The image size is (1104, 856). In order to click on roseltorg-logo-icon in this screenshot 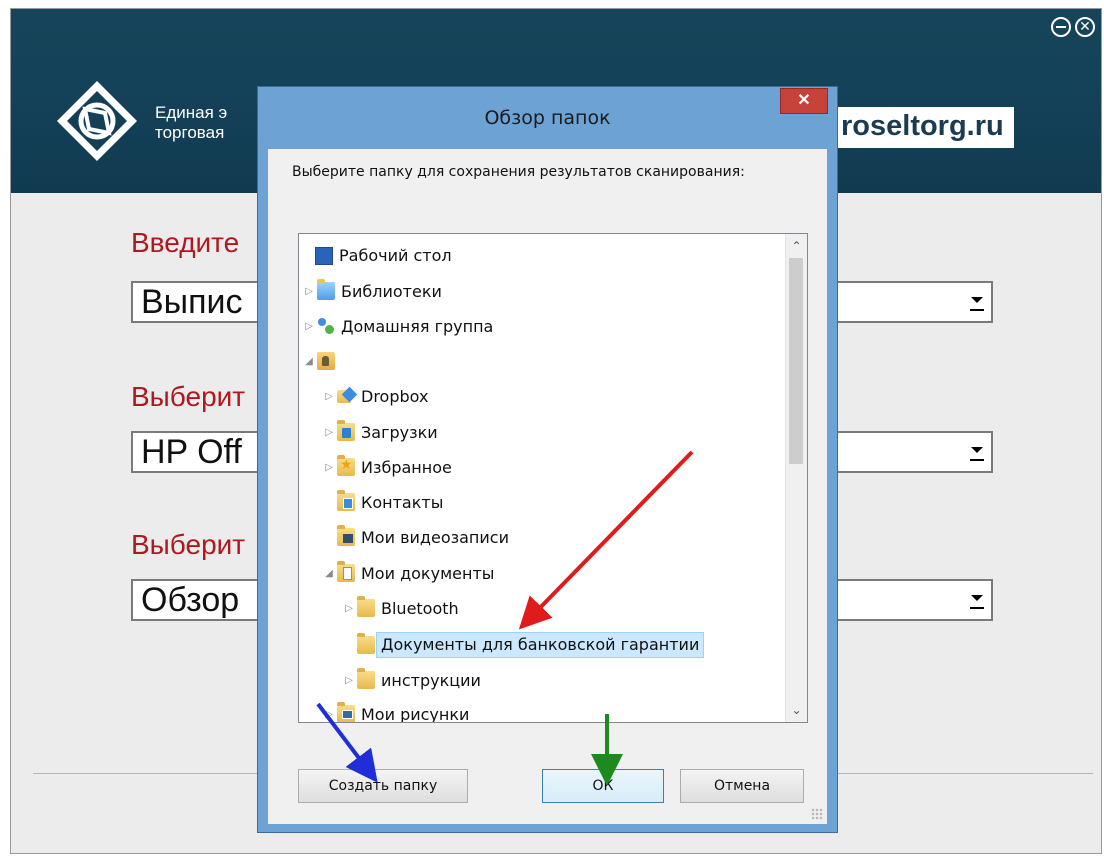, I will do `click(97, 121)`.